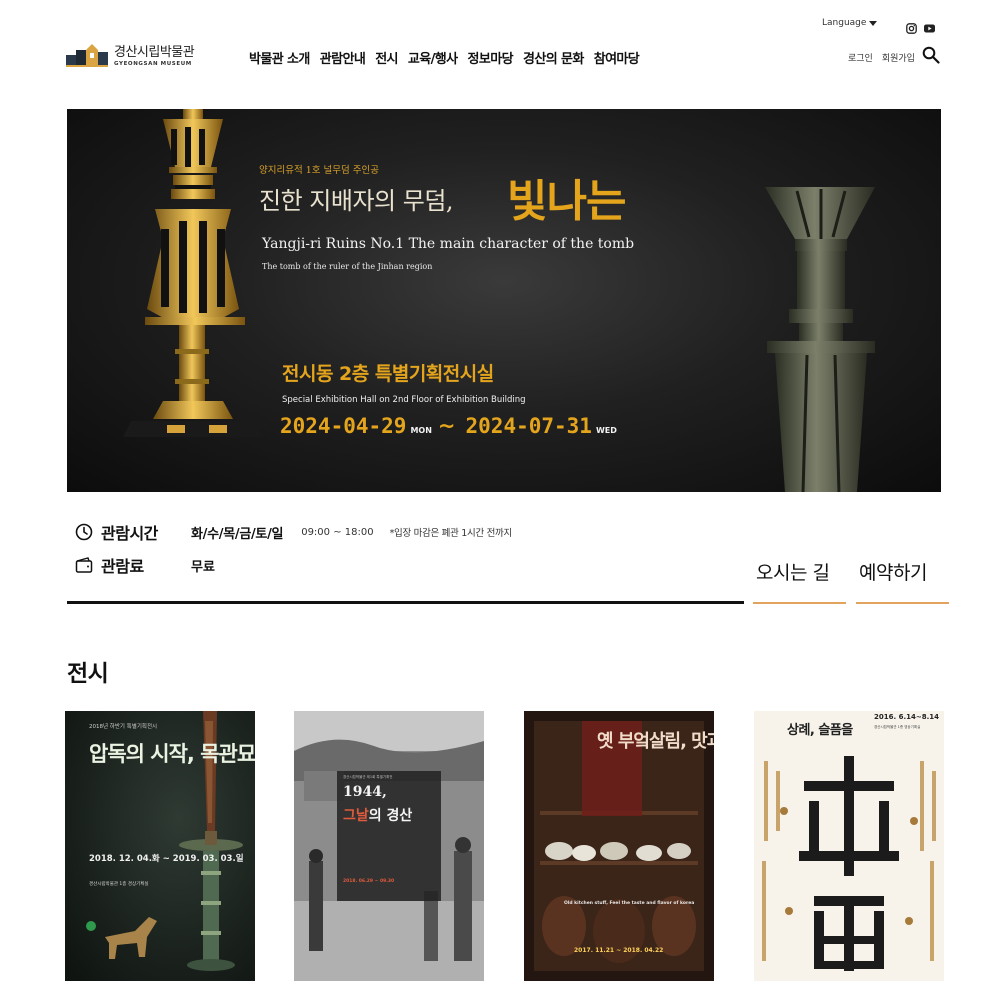  What do you see at coordinates (386, 57) in the screenshot?
I see `nav-item-exhibition: 전시` at bounding box center [386, 57].